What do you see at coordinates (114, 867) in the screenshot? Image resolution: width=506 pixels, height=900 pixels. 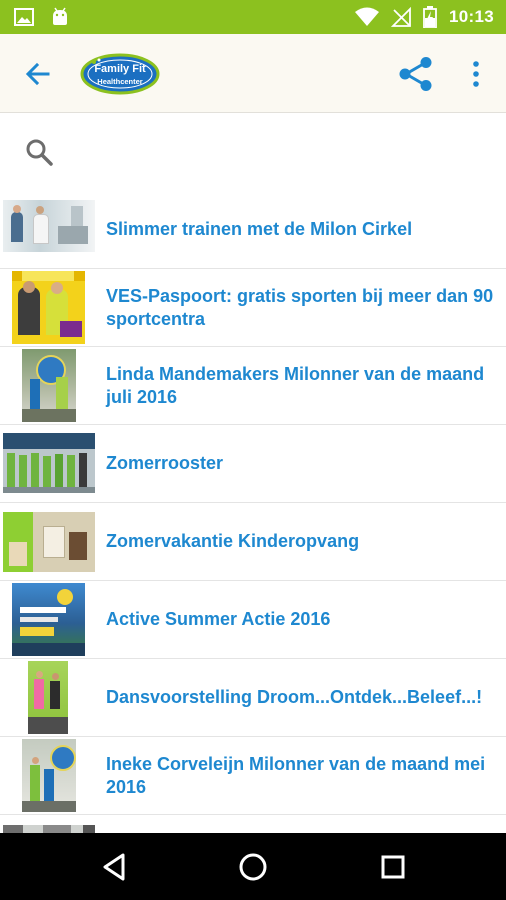 I see `back-triangle-icon` at bounding box center [114, 867].